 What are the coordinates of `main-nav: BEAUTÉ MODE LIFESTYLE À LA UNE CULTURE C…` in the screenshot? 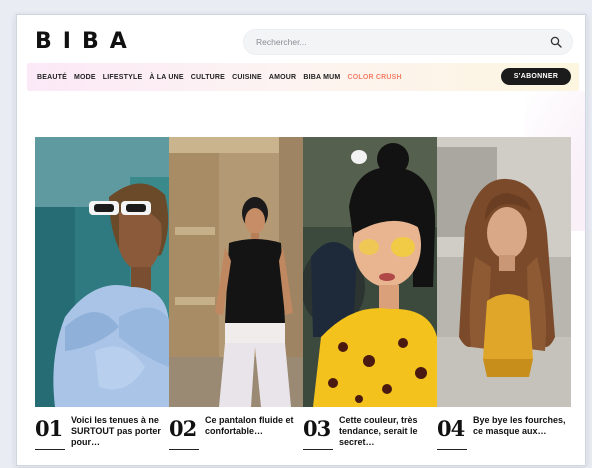 It's located at (303, 77).